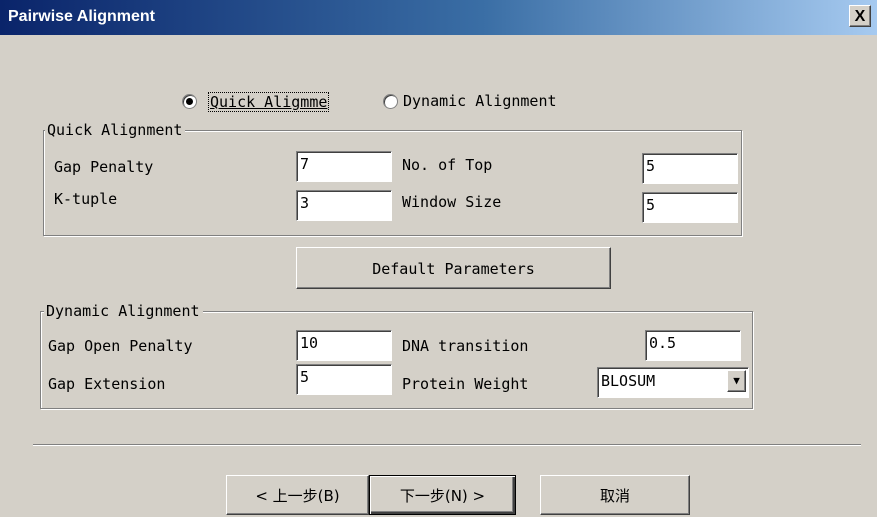 This screenshot has width=877, height=517. What do you see at coordinates (447, 445) in the screenshot?
I see `footer-separator` at bounding box center [447, 445].